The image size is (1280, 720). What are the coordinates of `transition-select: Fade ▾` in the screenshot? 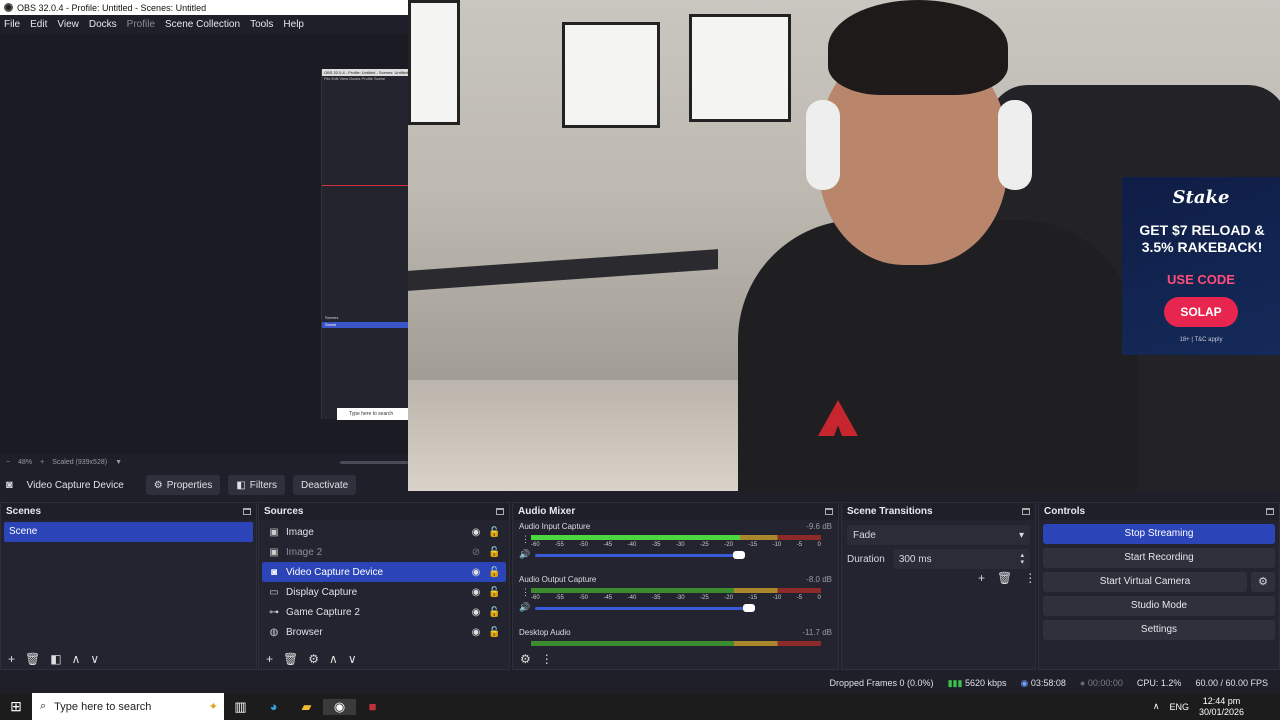 It's located at (938, 535).